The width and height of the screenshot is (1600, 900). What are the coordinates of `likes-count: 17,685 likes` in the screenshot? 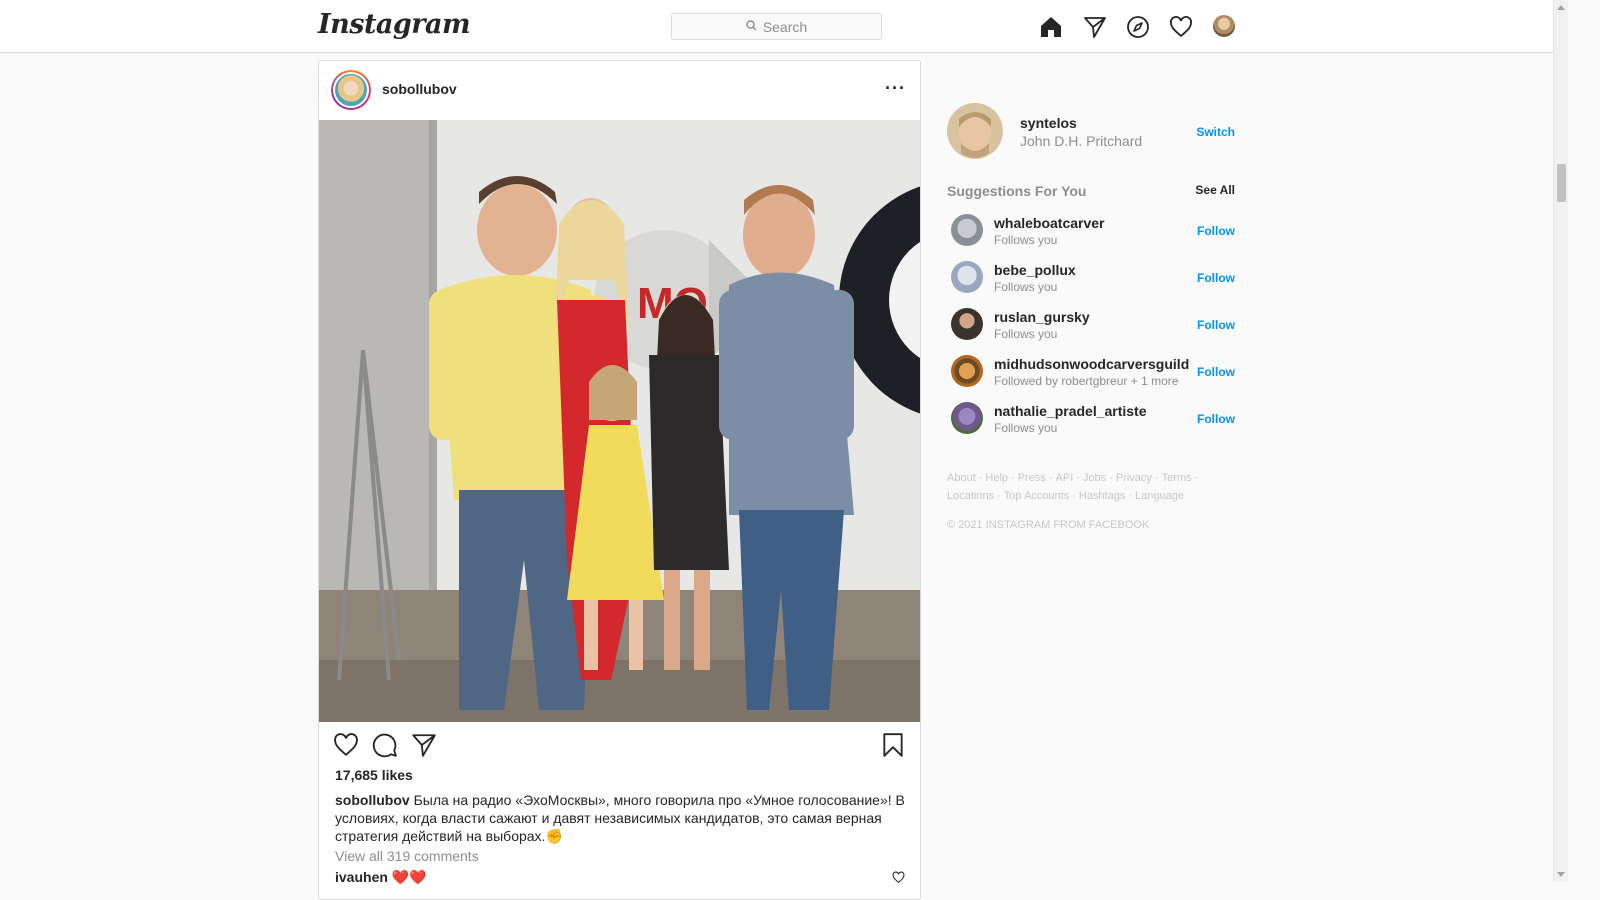 It's located at (374, 775).